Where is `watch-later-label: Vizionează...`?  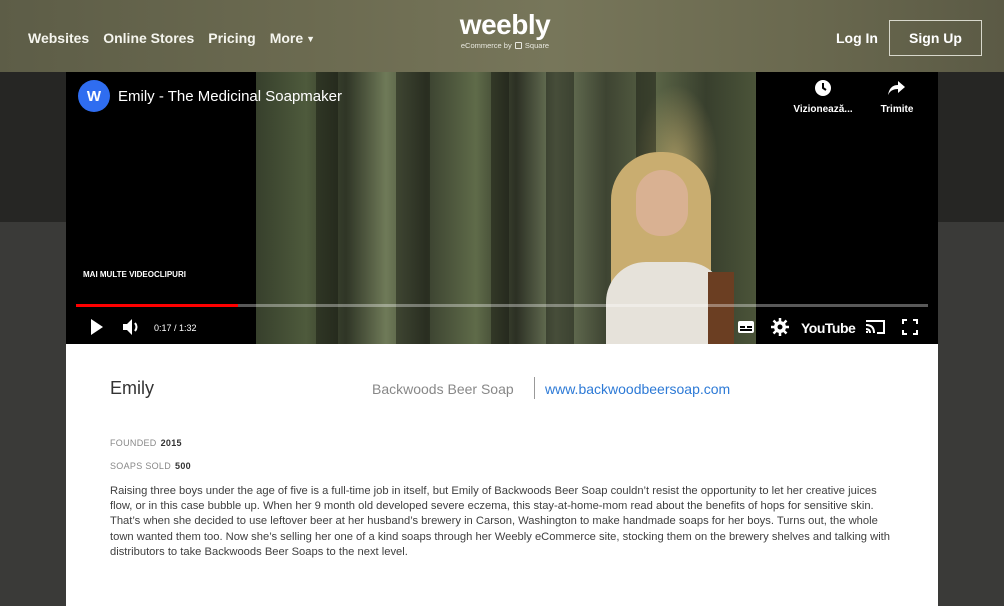 watch-later-label: Vizionează... is located at coordinates (823, 109).